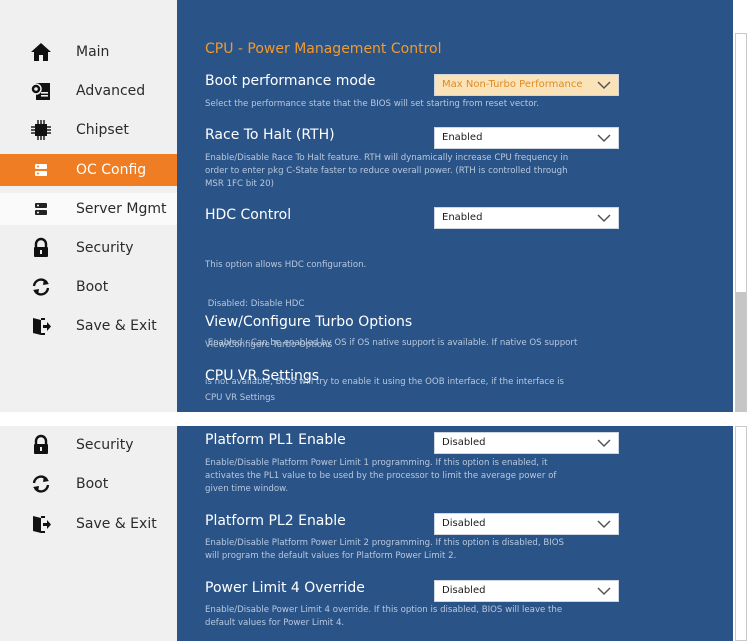 The height and width of the screenshot is (641, 754). Describe the element at coordinates (410, 345) in the screenshot. I see `option-description: View/Configure Turbo Options` at that location.